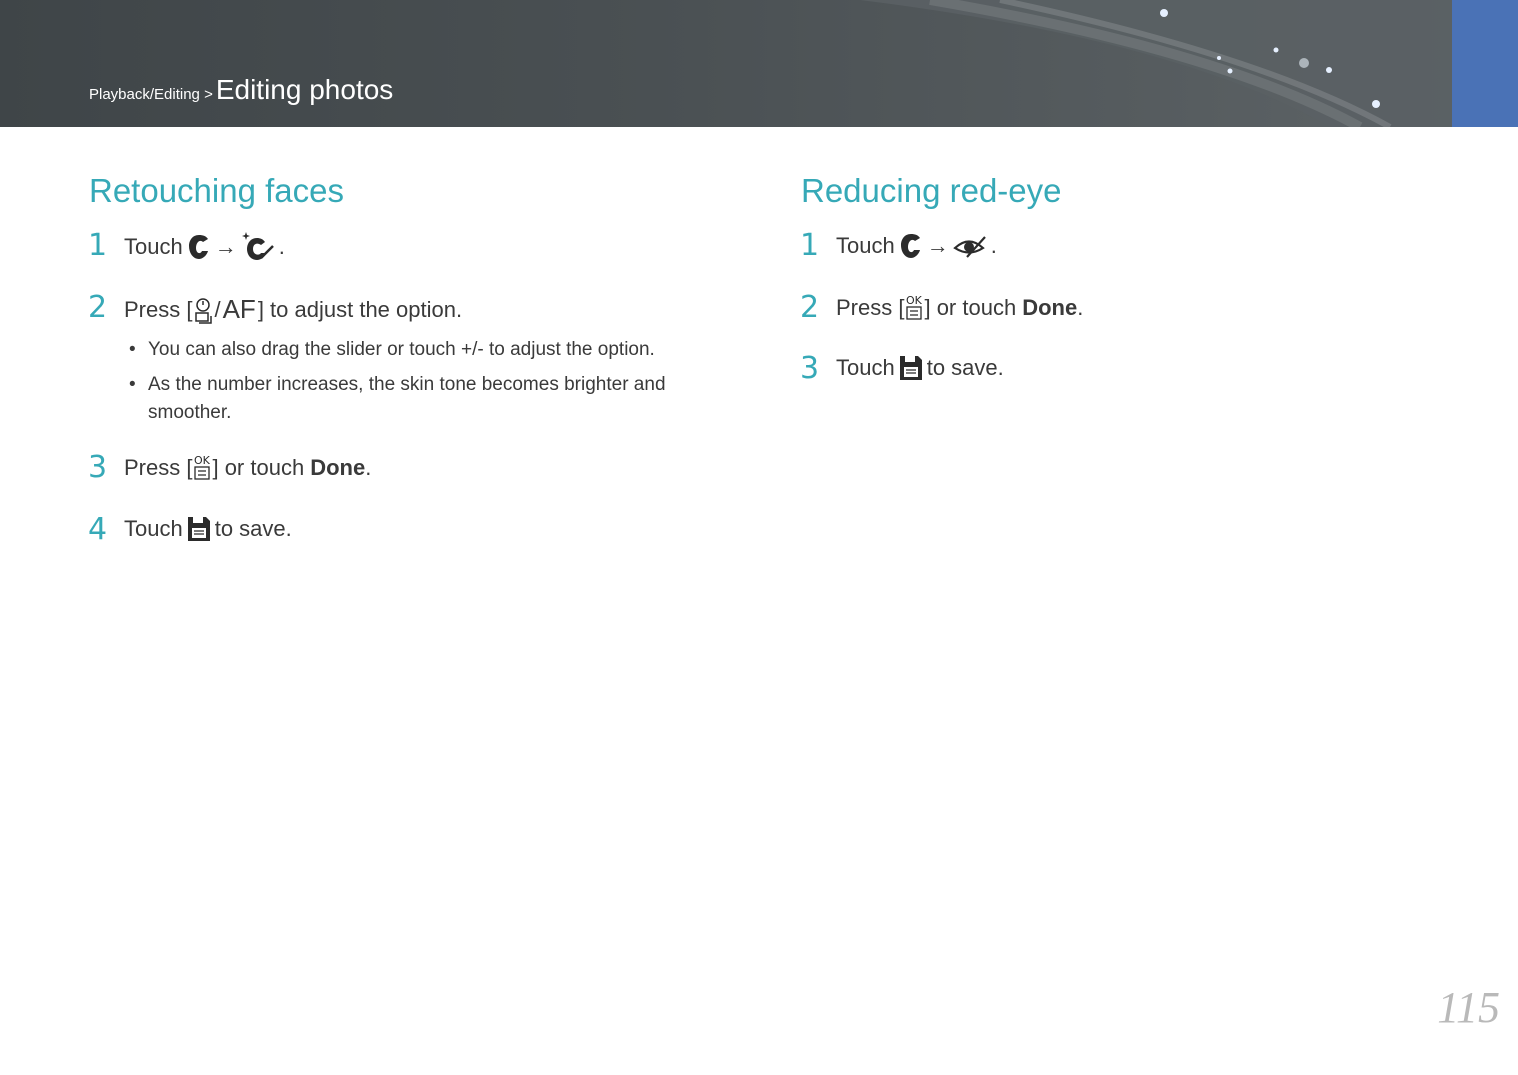 This screenshot has height=1075, width=1518. What do you see at coordinates (1468, 1007) in the screenshot?
I see `page-number: 115` at bounding box center [1468, 1007].